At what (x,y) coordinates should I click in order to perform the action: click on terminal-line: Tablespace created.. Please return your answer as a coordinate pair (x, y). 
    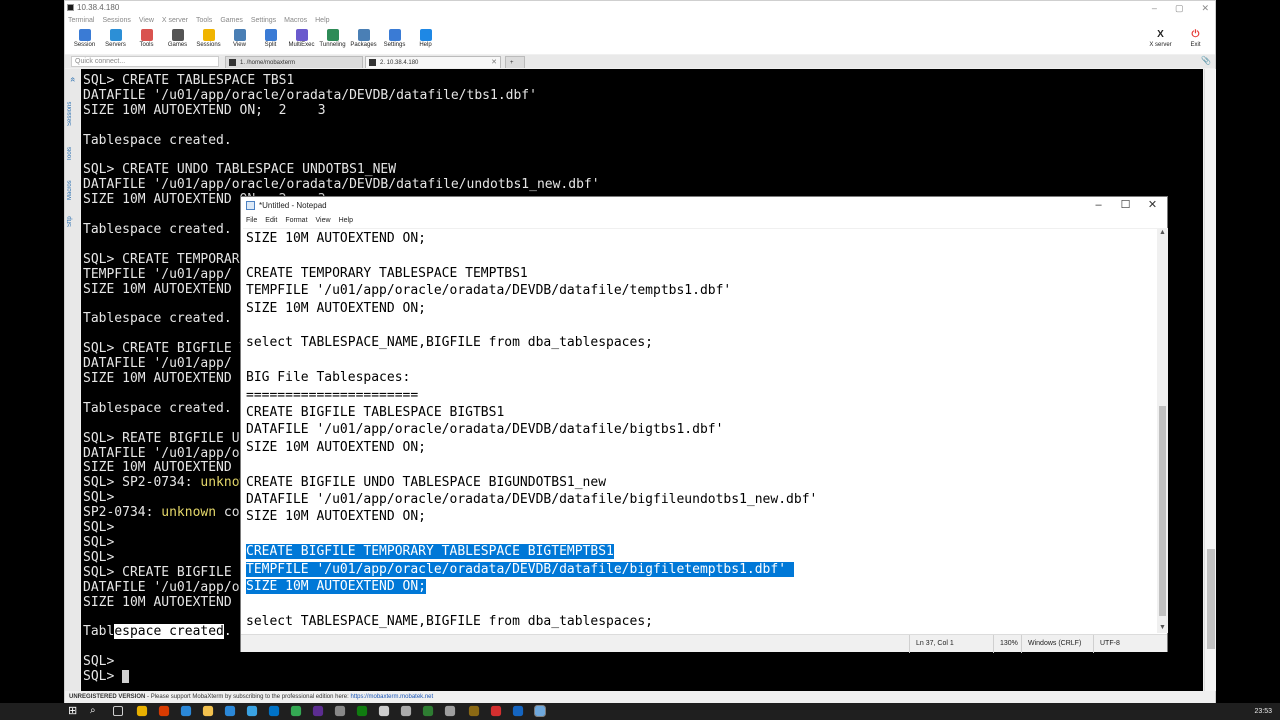
    Looking at the image, I should click on (157, 408).